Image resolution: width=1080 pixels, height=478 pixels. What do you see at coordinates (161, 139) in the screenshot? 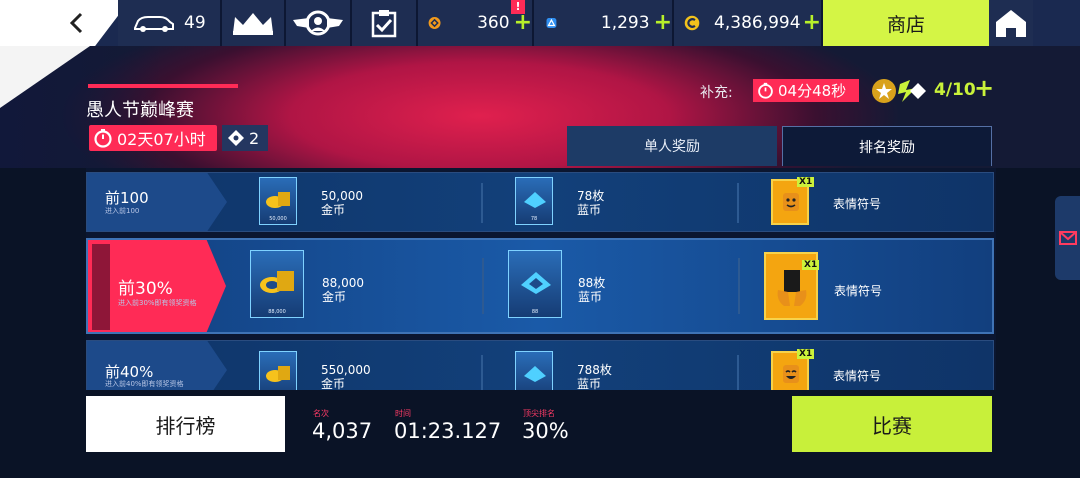
I see `event-time-left: 02天07小时` at bounding box center [161, 139].